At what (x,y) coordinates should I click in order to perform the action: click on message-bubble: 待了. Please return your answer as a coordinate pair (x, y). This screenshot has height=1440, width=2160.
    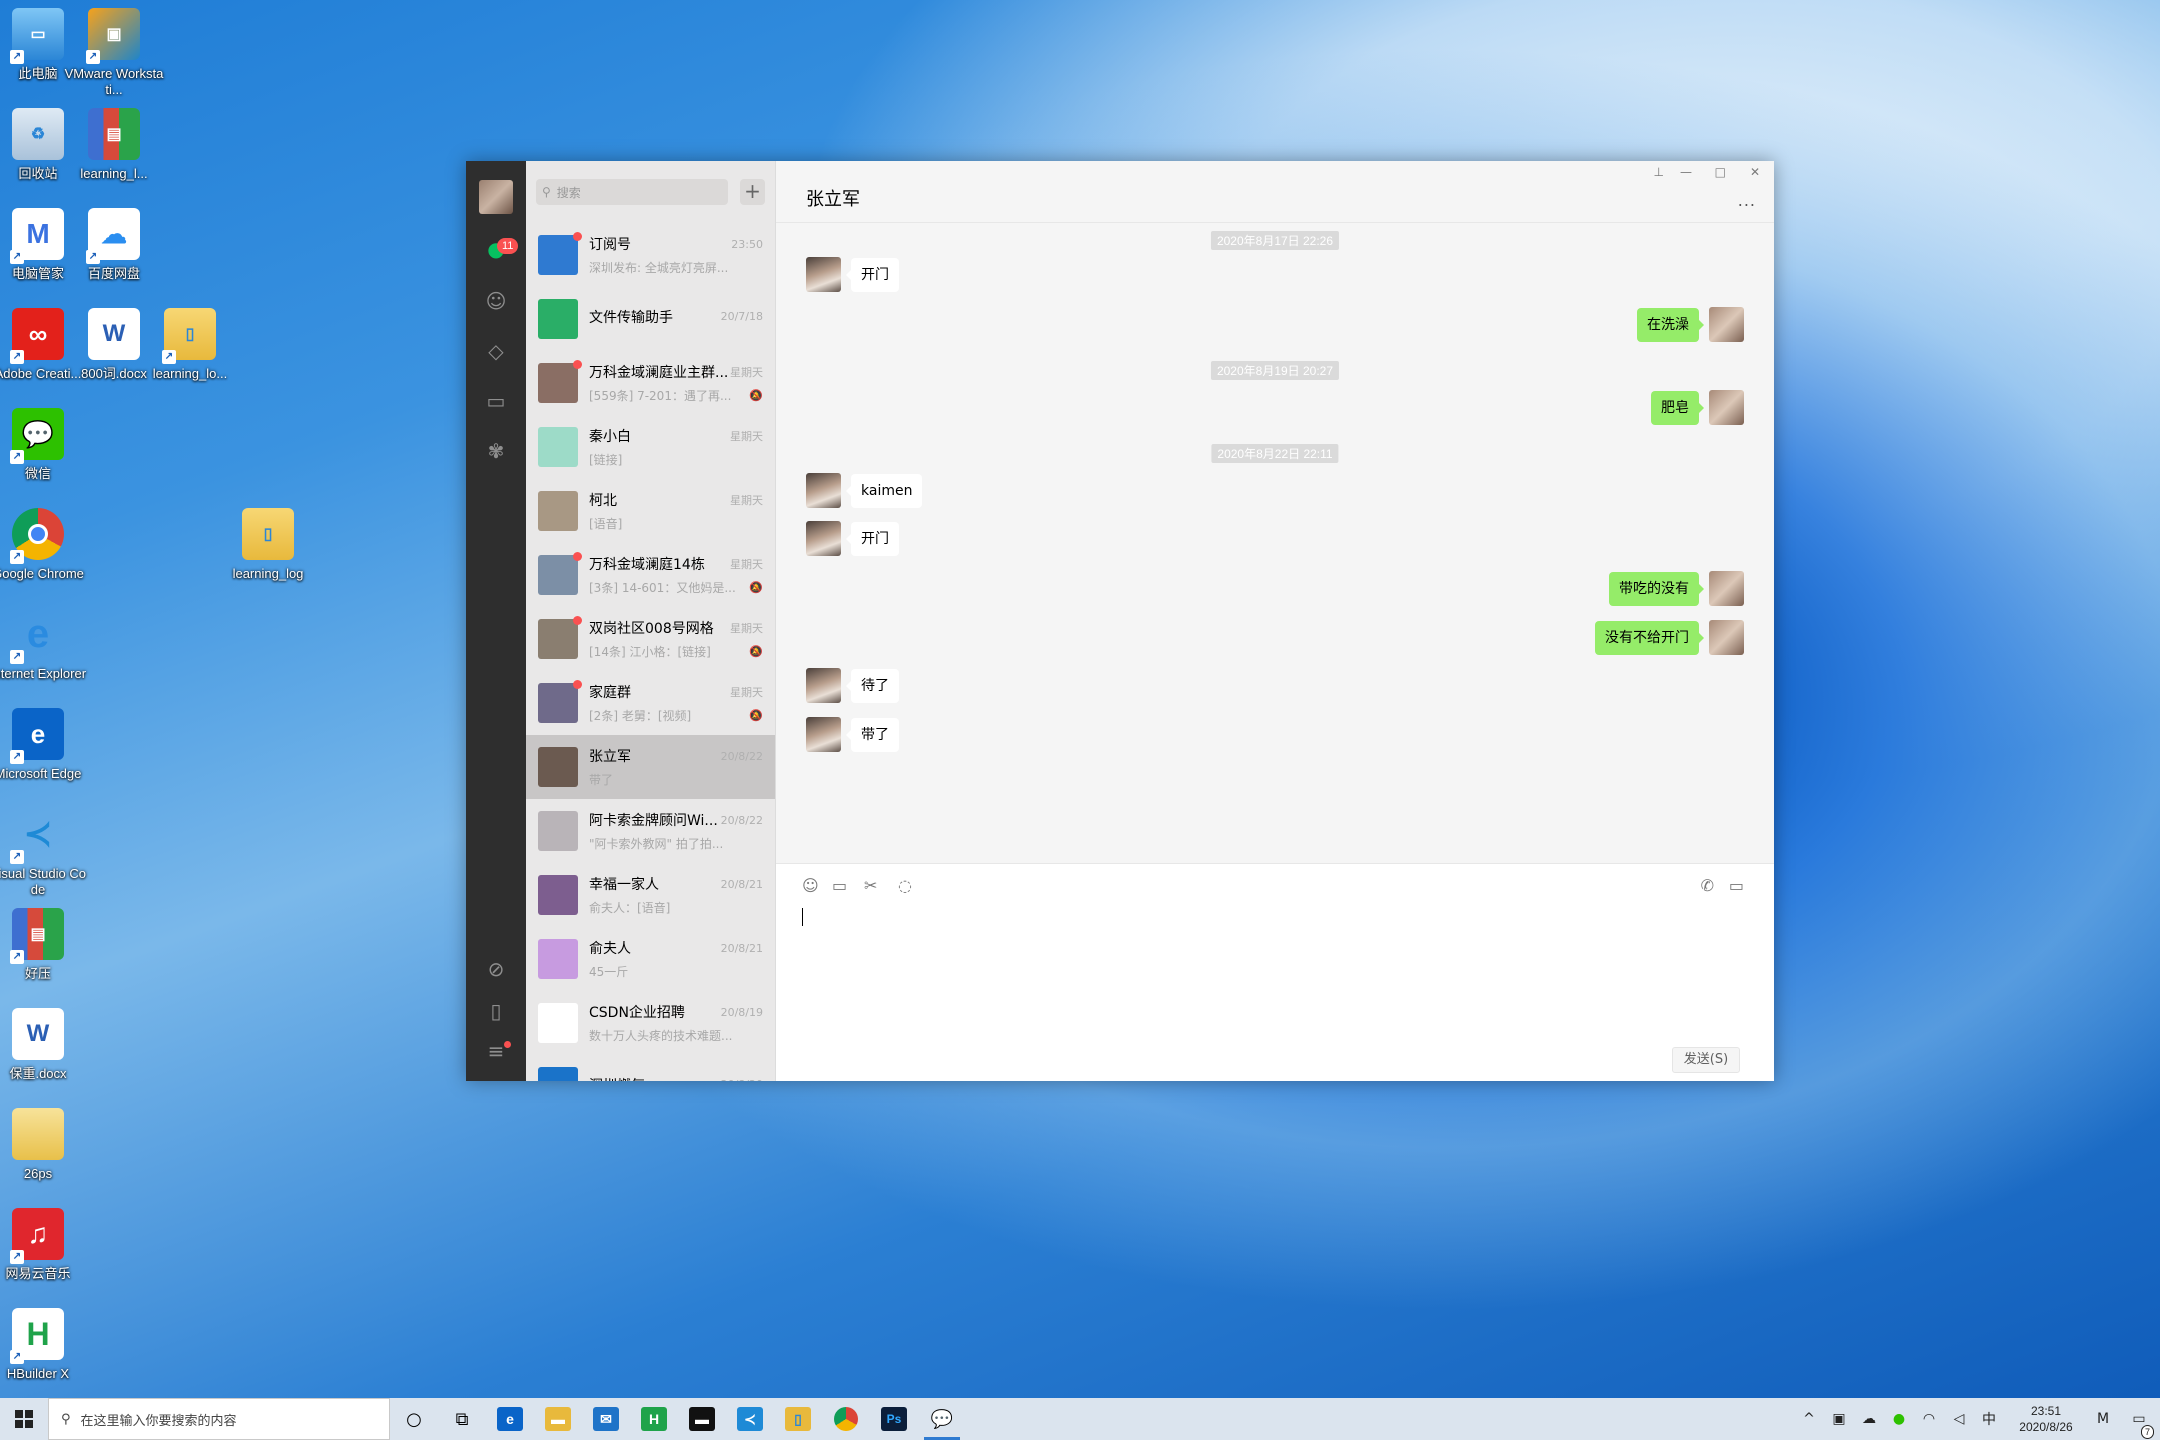
    Looking at the image, I should click on (872, 685).